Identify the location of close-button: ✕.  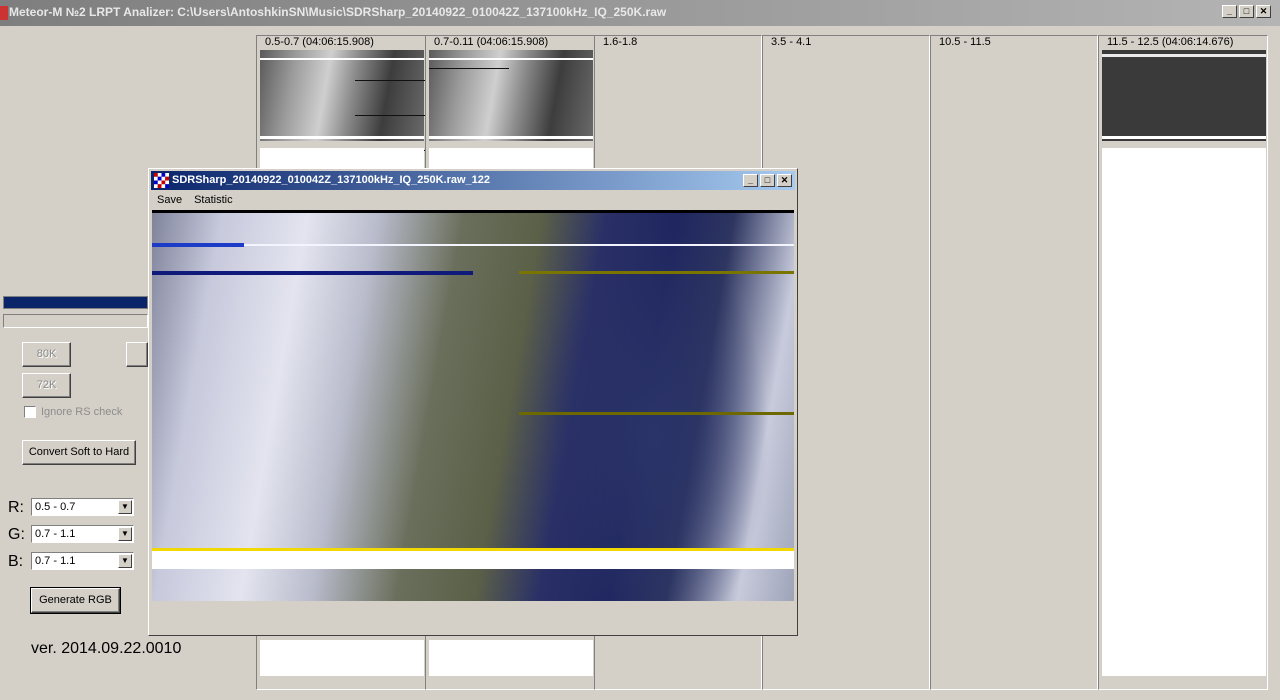
(1263, 11).